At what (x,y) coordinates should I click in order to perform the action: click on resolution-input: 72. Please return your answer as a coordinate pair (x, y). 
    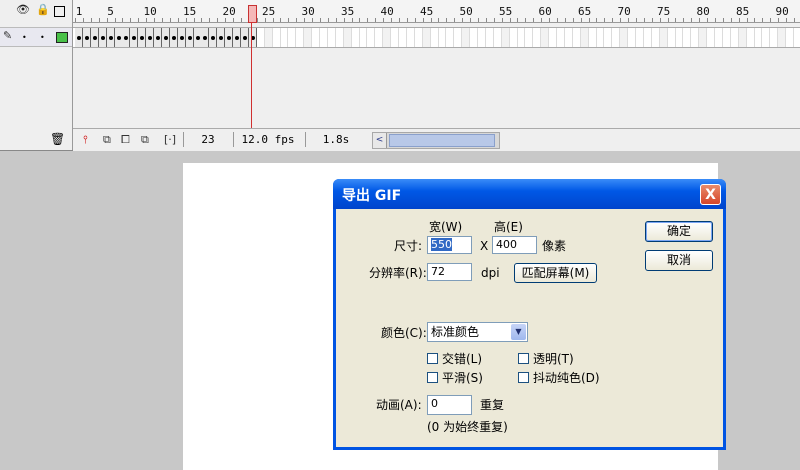
    Looking at the image, I should click on (449, 272).